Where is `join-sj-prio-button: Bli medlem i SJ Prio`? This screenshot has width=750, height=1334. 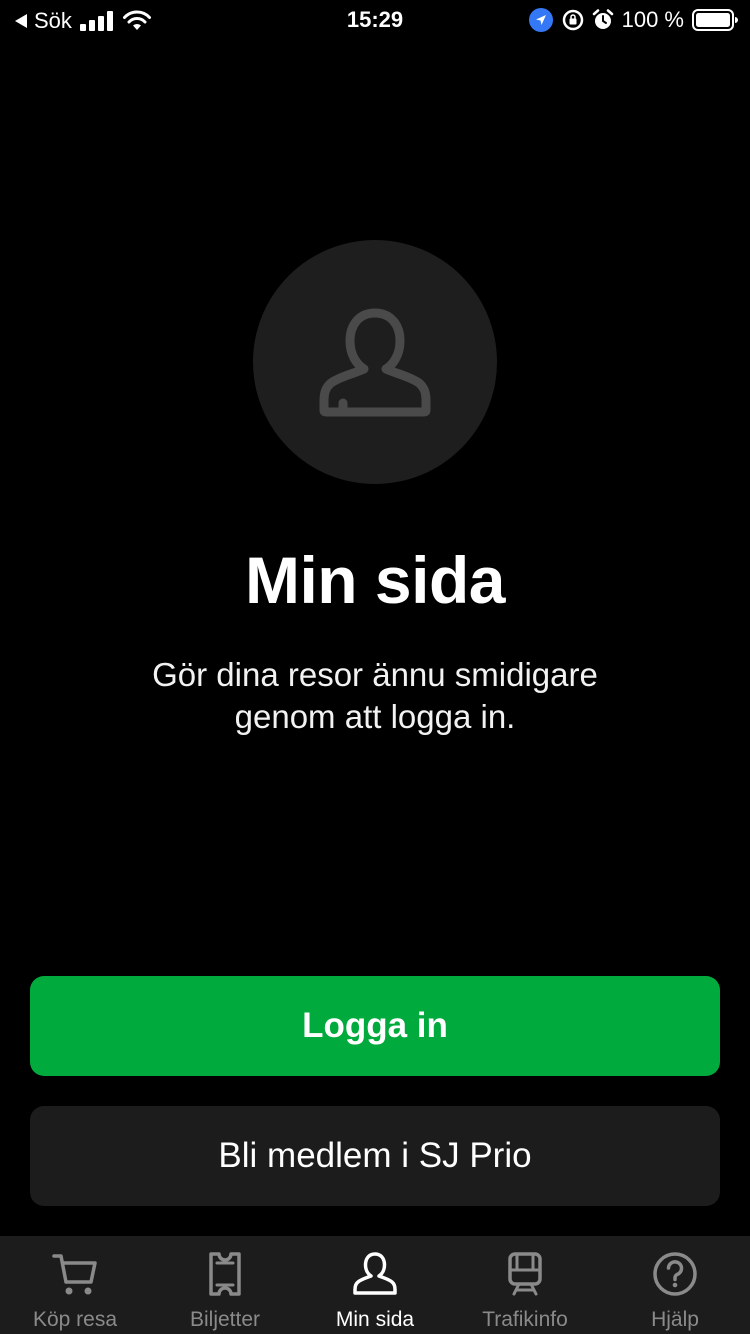 join-sj-prio-button: Bli medlem i SJ Prio is located at coordinates (375, 1156).